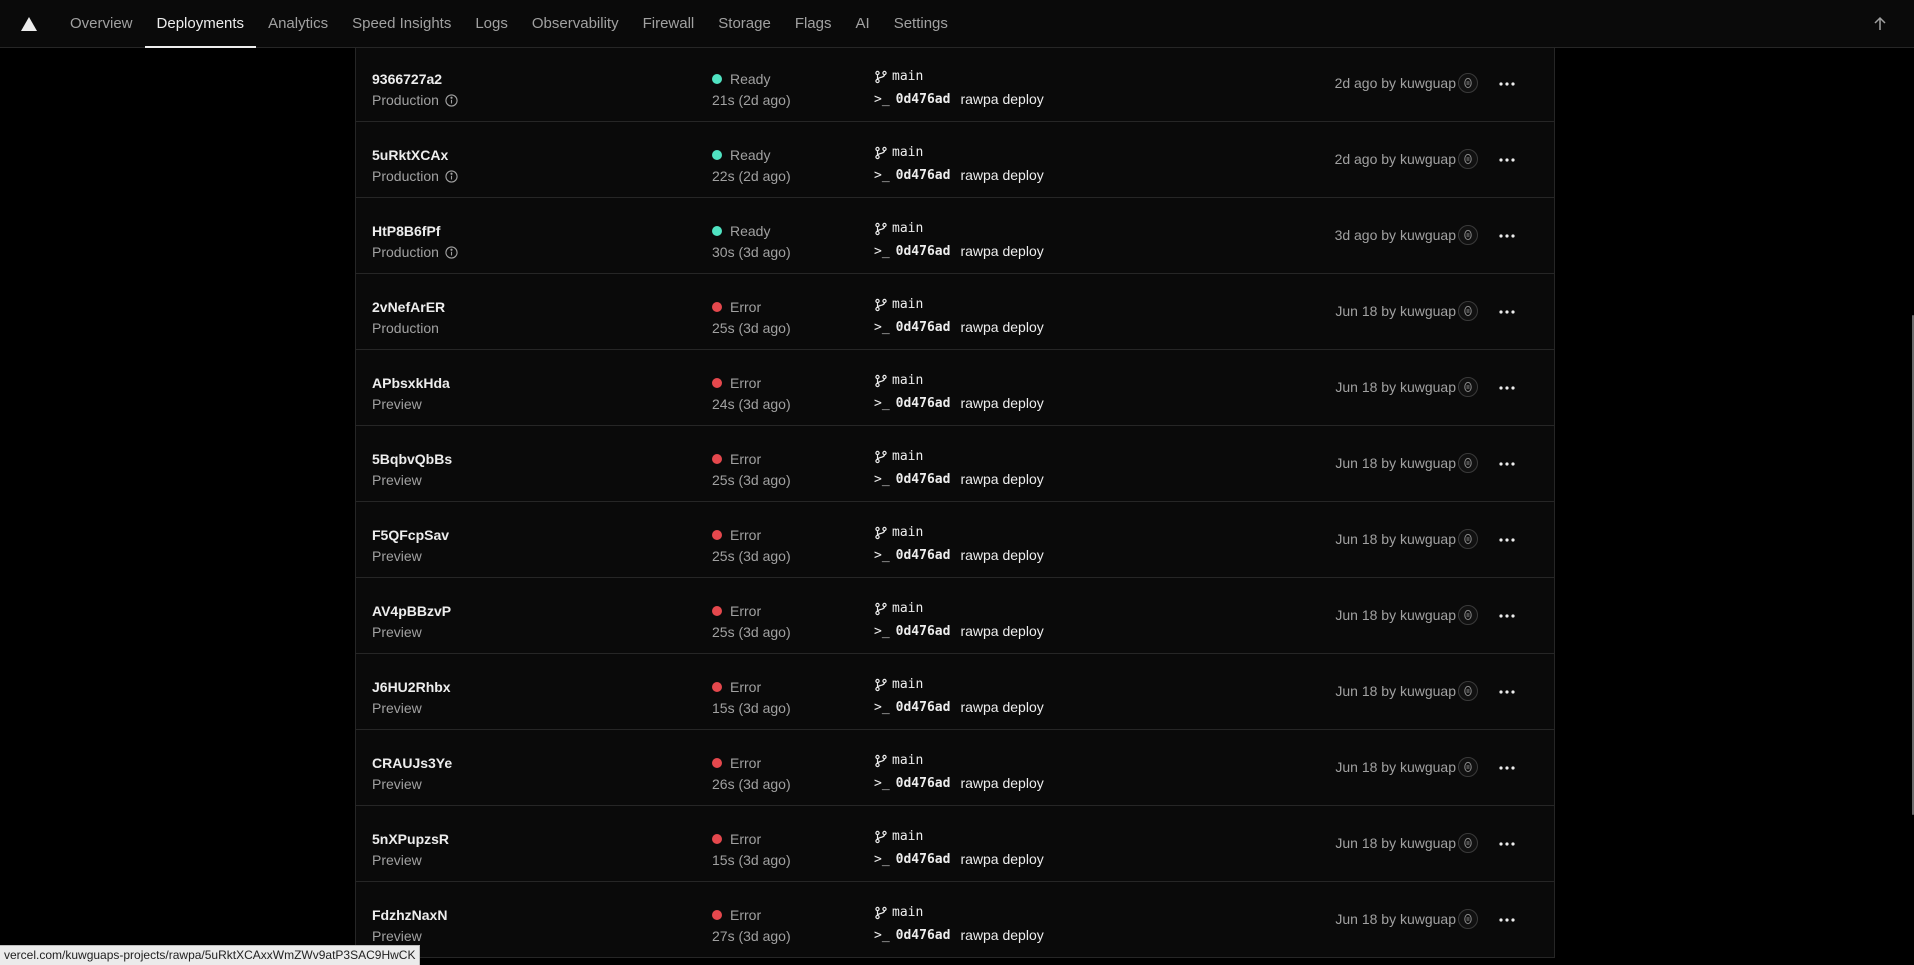 This screenshot has height=965, width=1914. I want to click on deployment-id: 5BqbvQbBs, so click(412, 459).